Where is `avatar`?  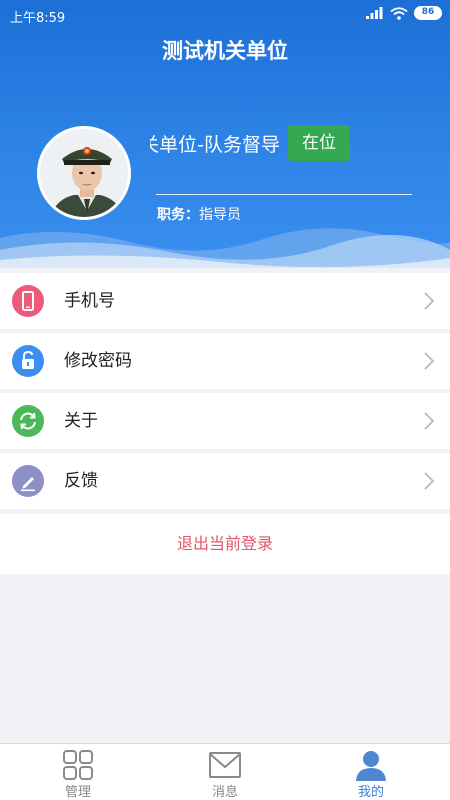
avatar is located at coordinates (84, 173).